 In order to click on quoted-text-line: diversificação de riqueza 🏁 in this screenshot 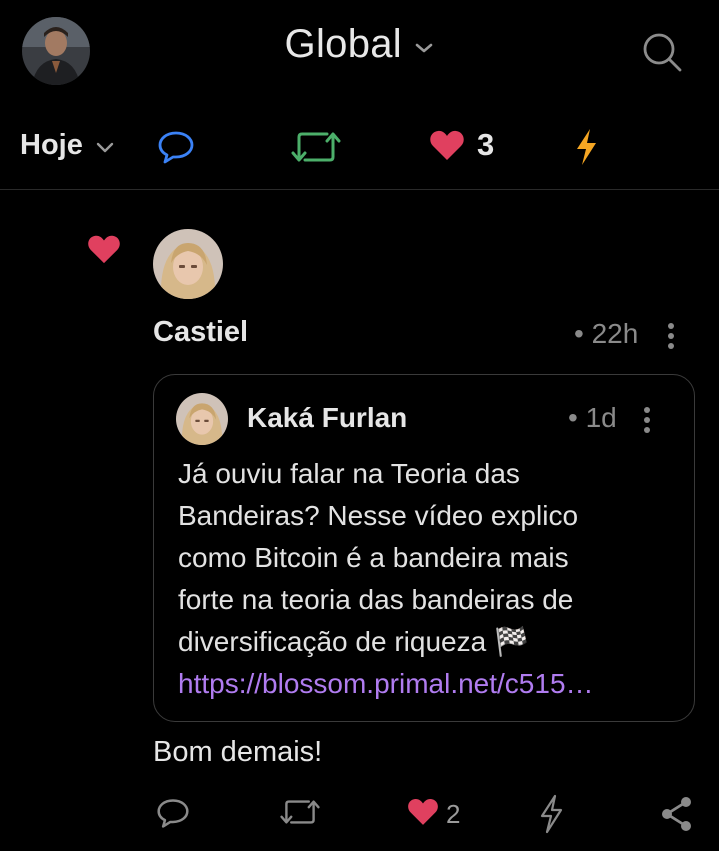, I will do `click(353, 641)`.